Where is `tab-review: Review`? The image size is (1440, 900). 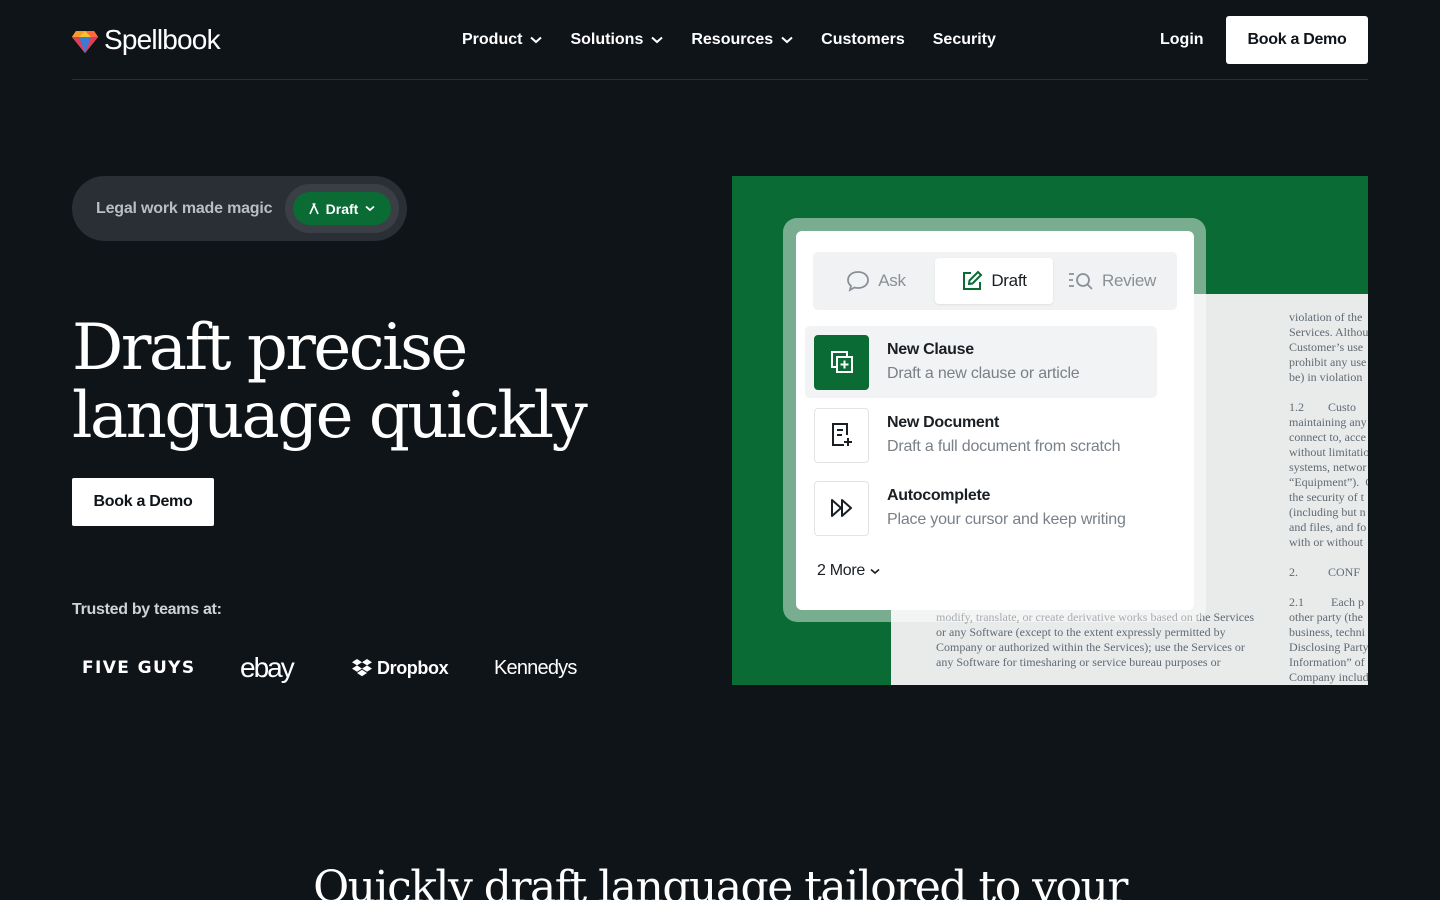 tab-review: Review is located at coordinates (1112, 281).